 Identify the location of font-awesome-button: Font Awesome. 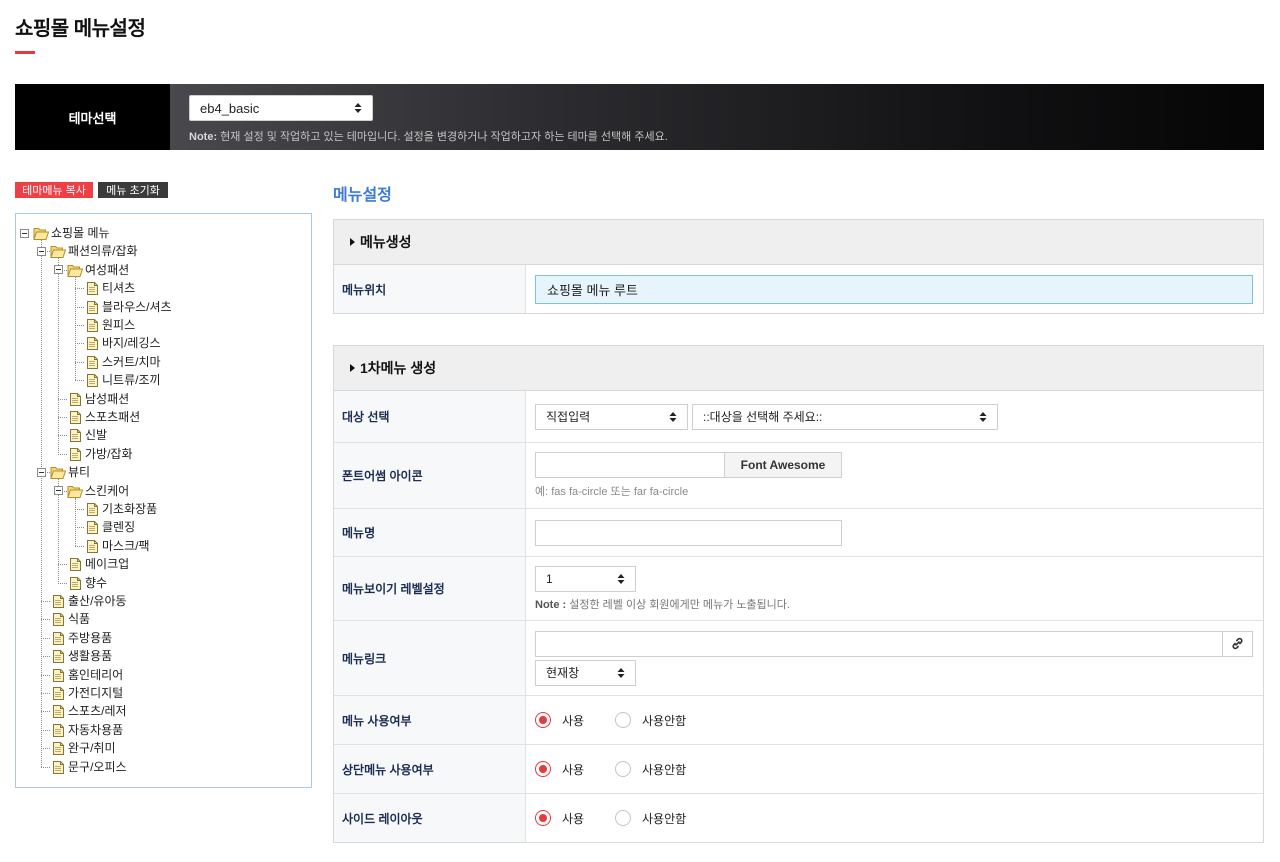
(783, 465).